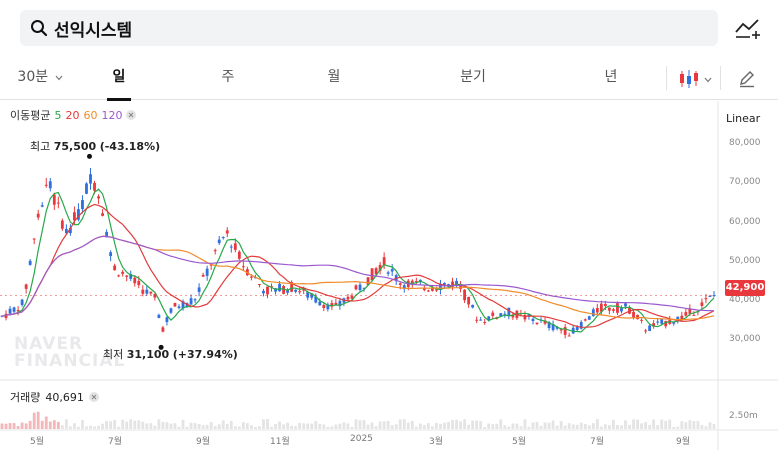 The image size is (778, 450). Describe the element at coordinates (743, 416) in the screenshot. I see `volume-axis-label: 2.50m` at that location.